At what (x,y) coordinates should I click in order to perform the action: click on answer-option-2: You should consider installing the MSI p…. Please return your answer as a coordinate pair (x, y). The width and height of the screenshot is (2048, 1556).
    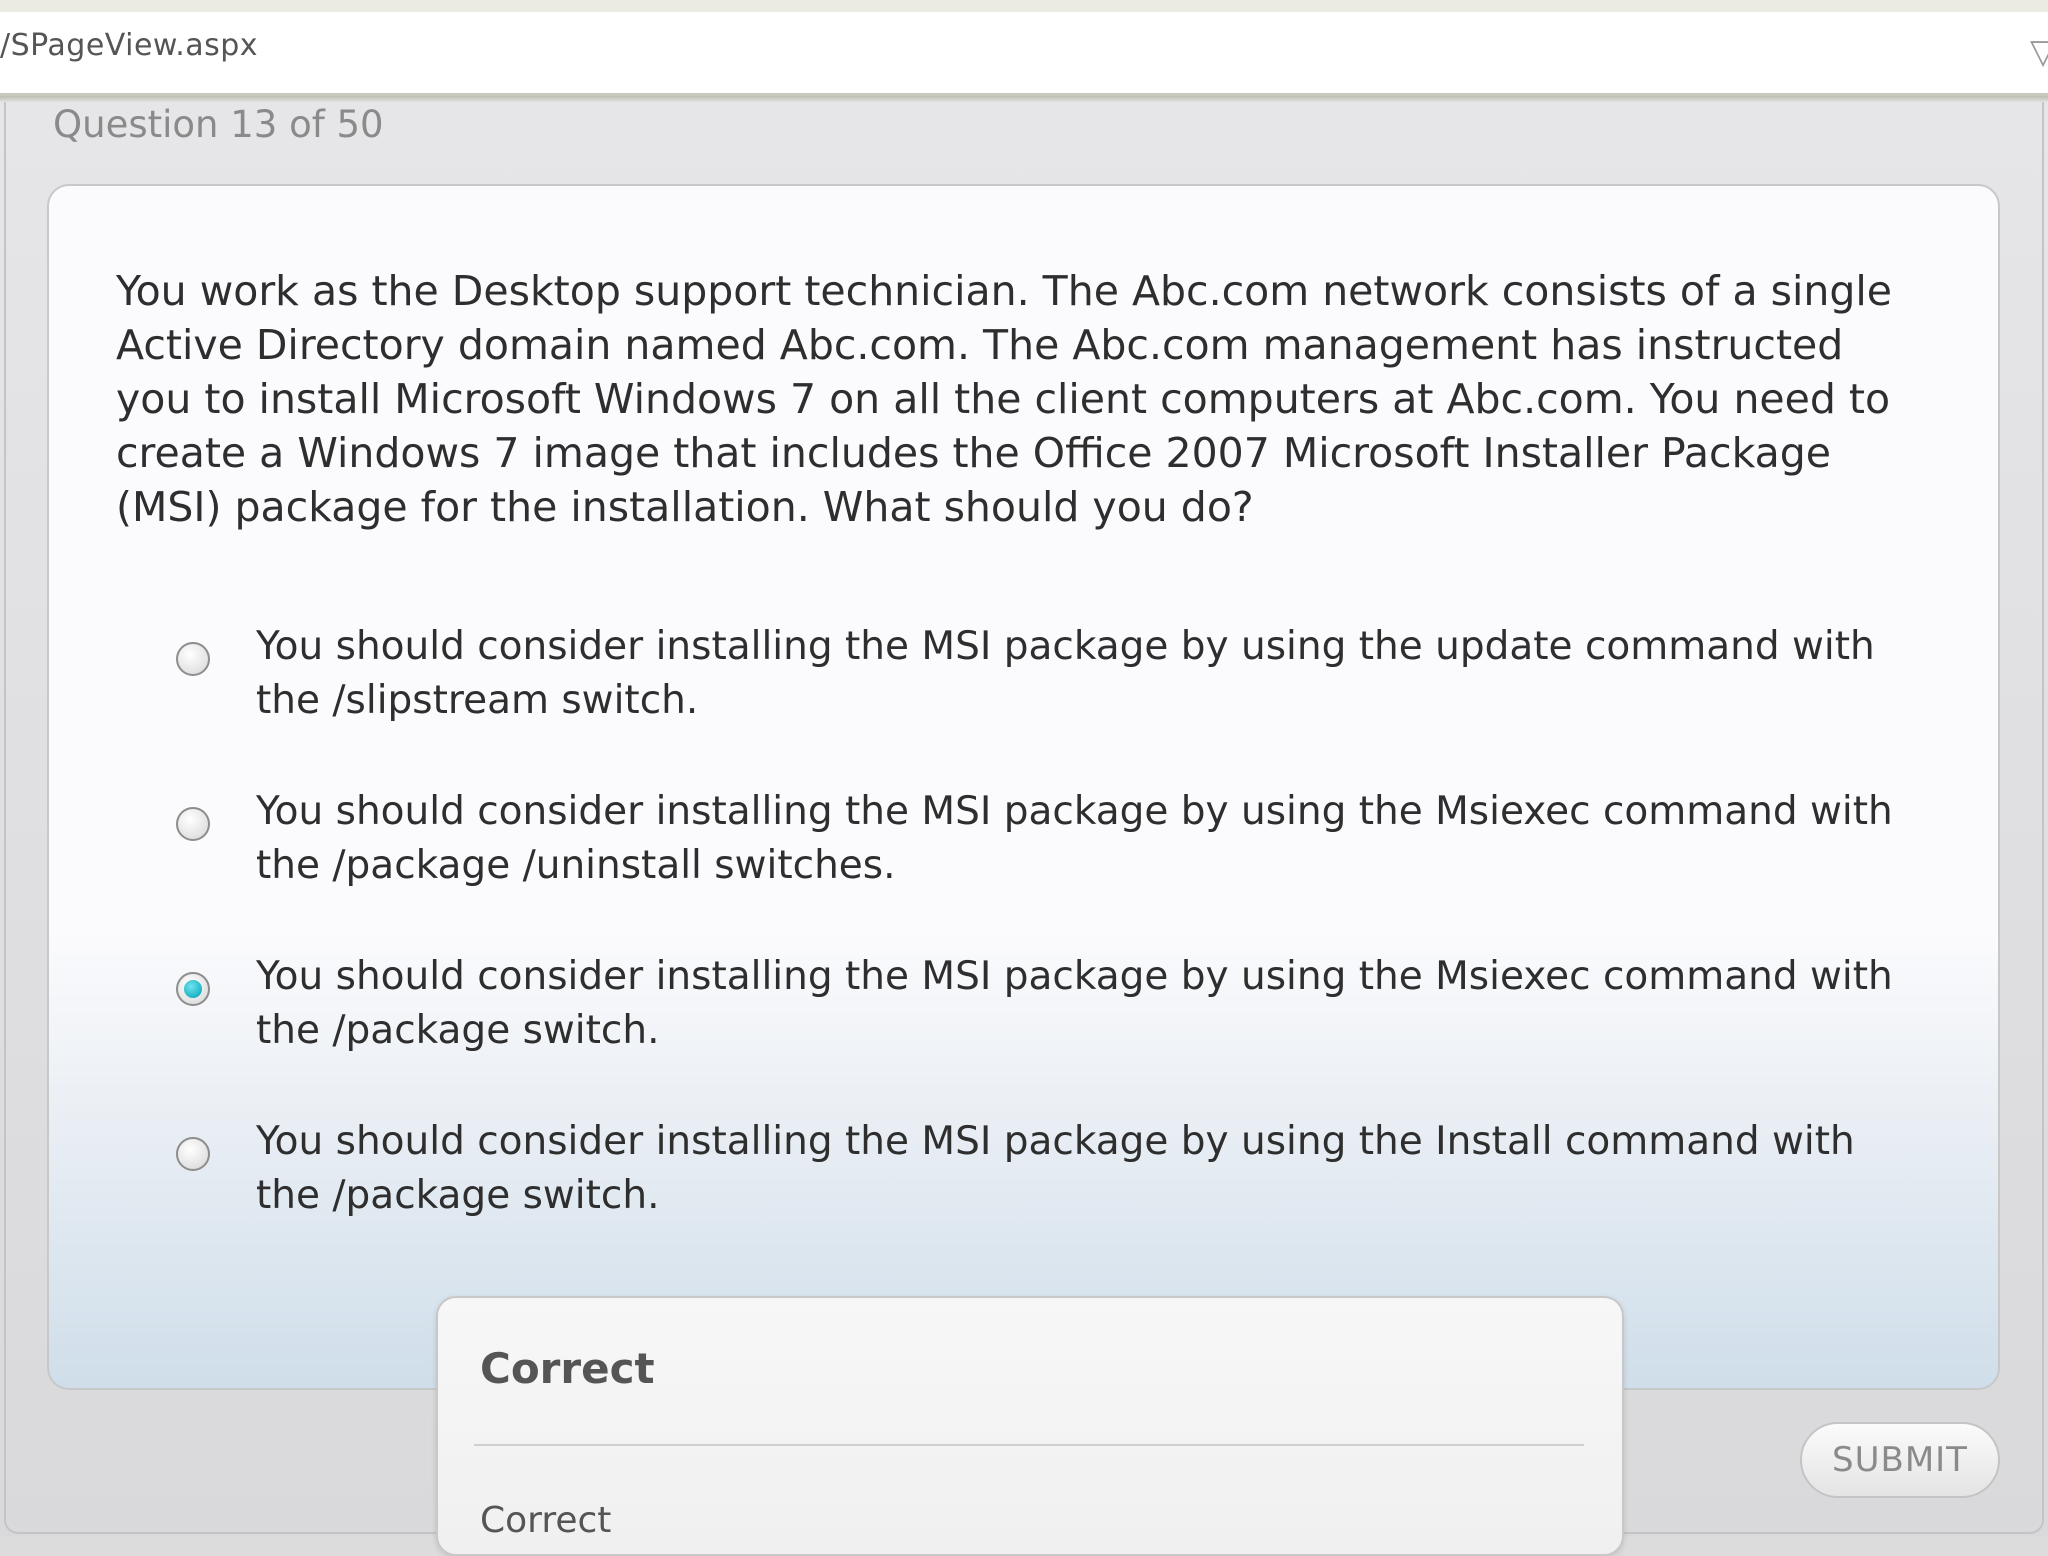
    Looking at the image, I should click on (1036, 840).